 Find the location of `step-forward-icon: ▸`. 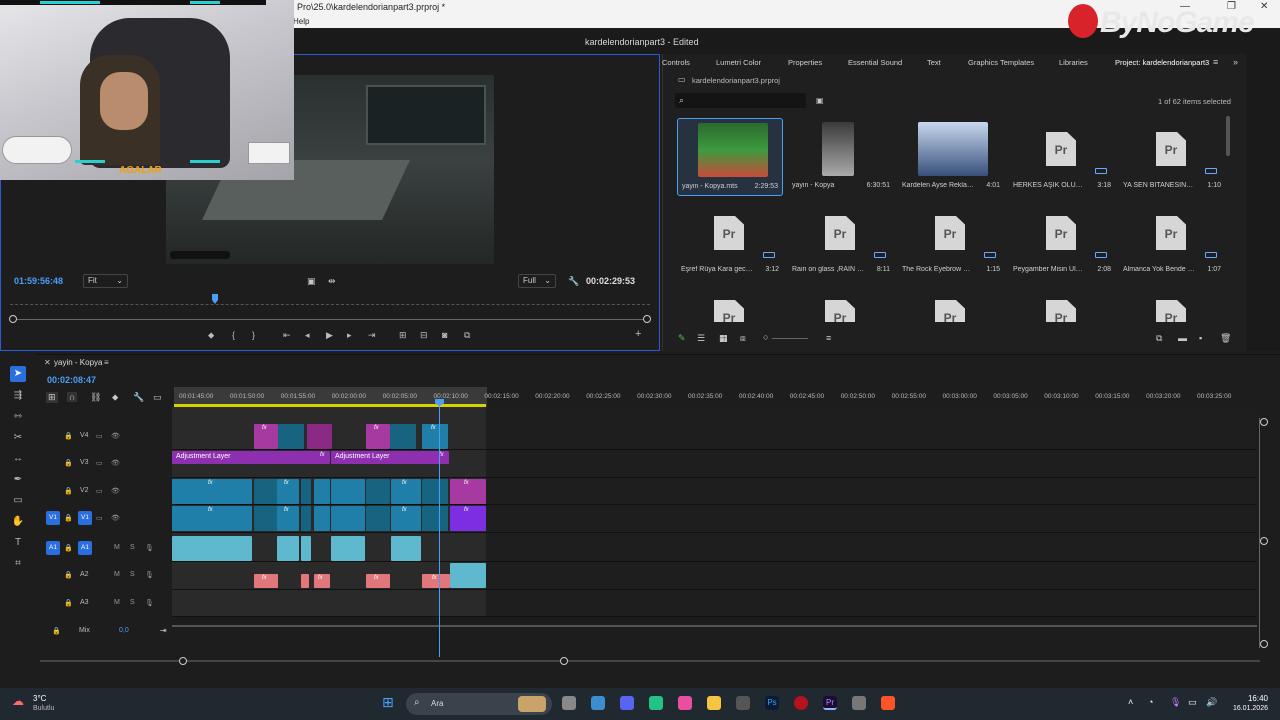

step-forward-icon: ▸ is located at coordinates (349, 335).